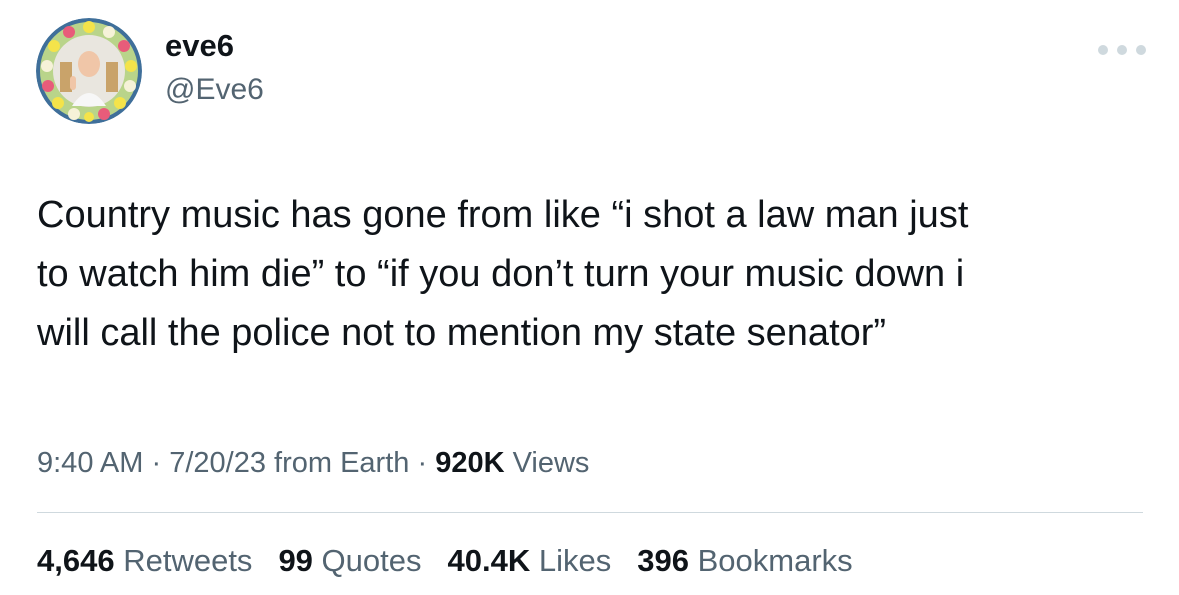 The width and height of the screenshot is (1179, 595). I want to click on quotes-count: 99, so click(295, 560).